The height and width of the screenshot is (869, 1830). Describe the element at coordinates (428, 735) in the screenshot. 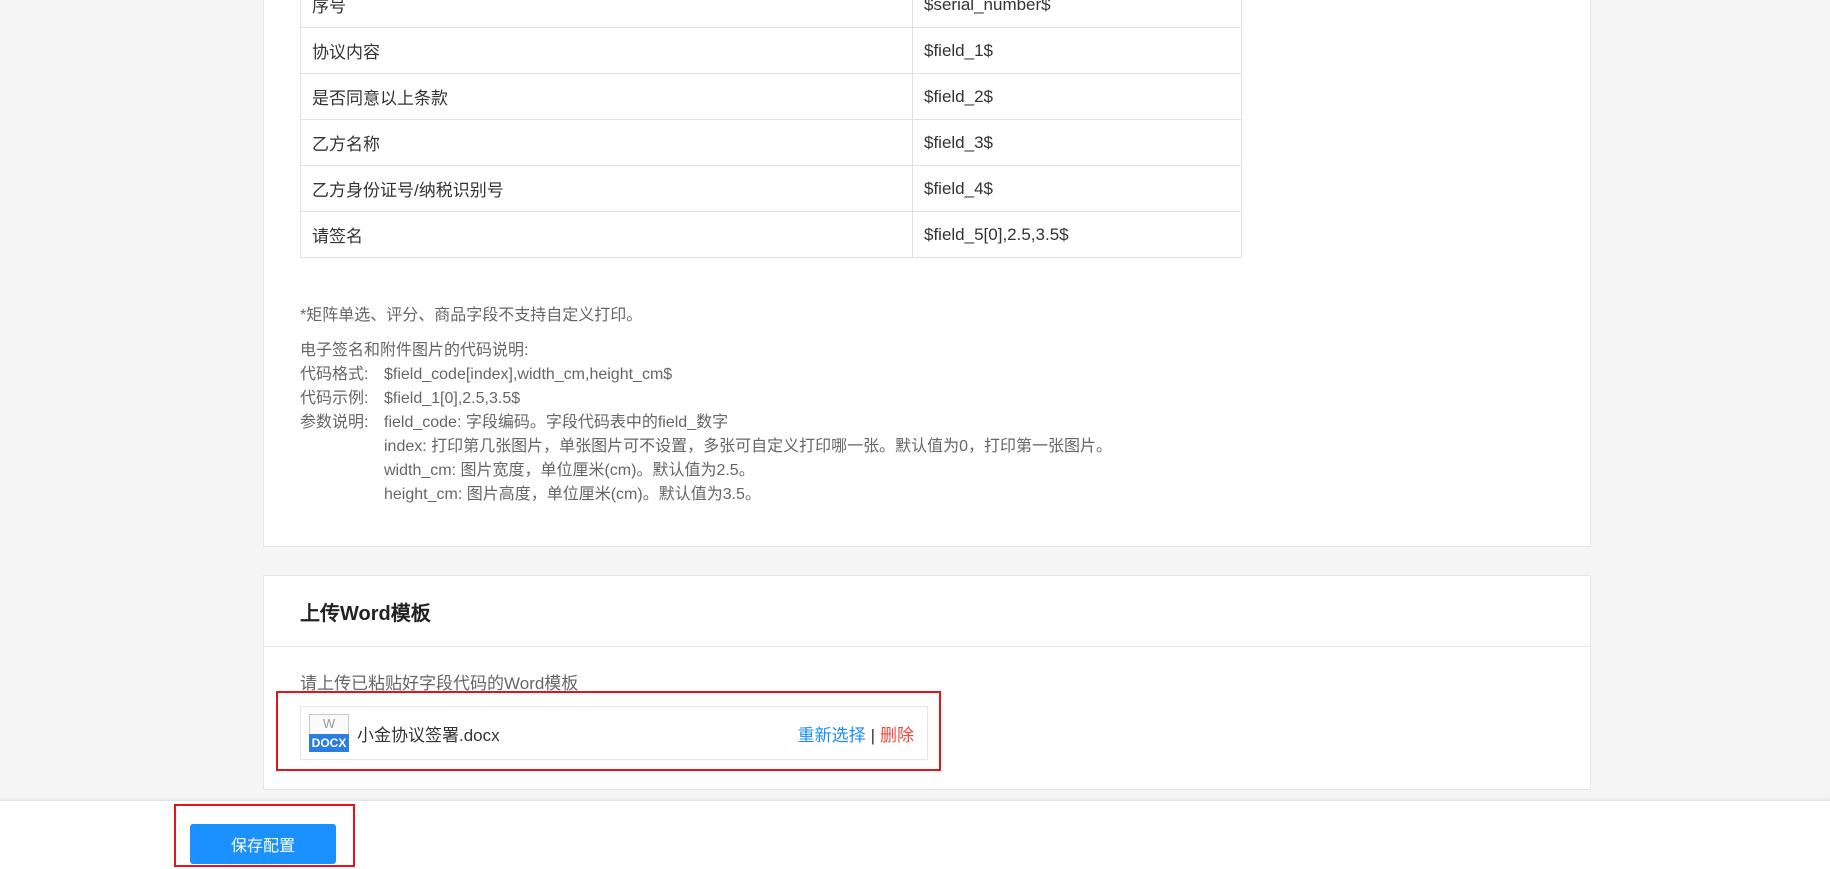

I see `uploaded-file-name: 小金协议签署.docx` at that location.